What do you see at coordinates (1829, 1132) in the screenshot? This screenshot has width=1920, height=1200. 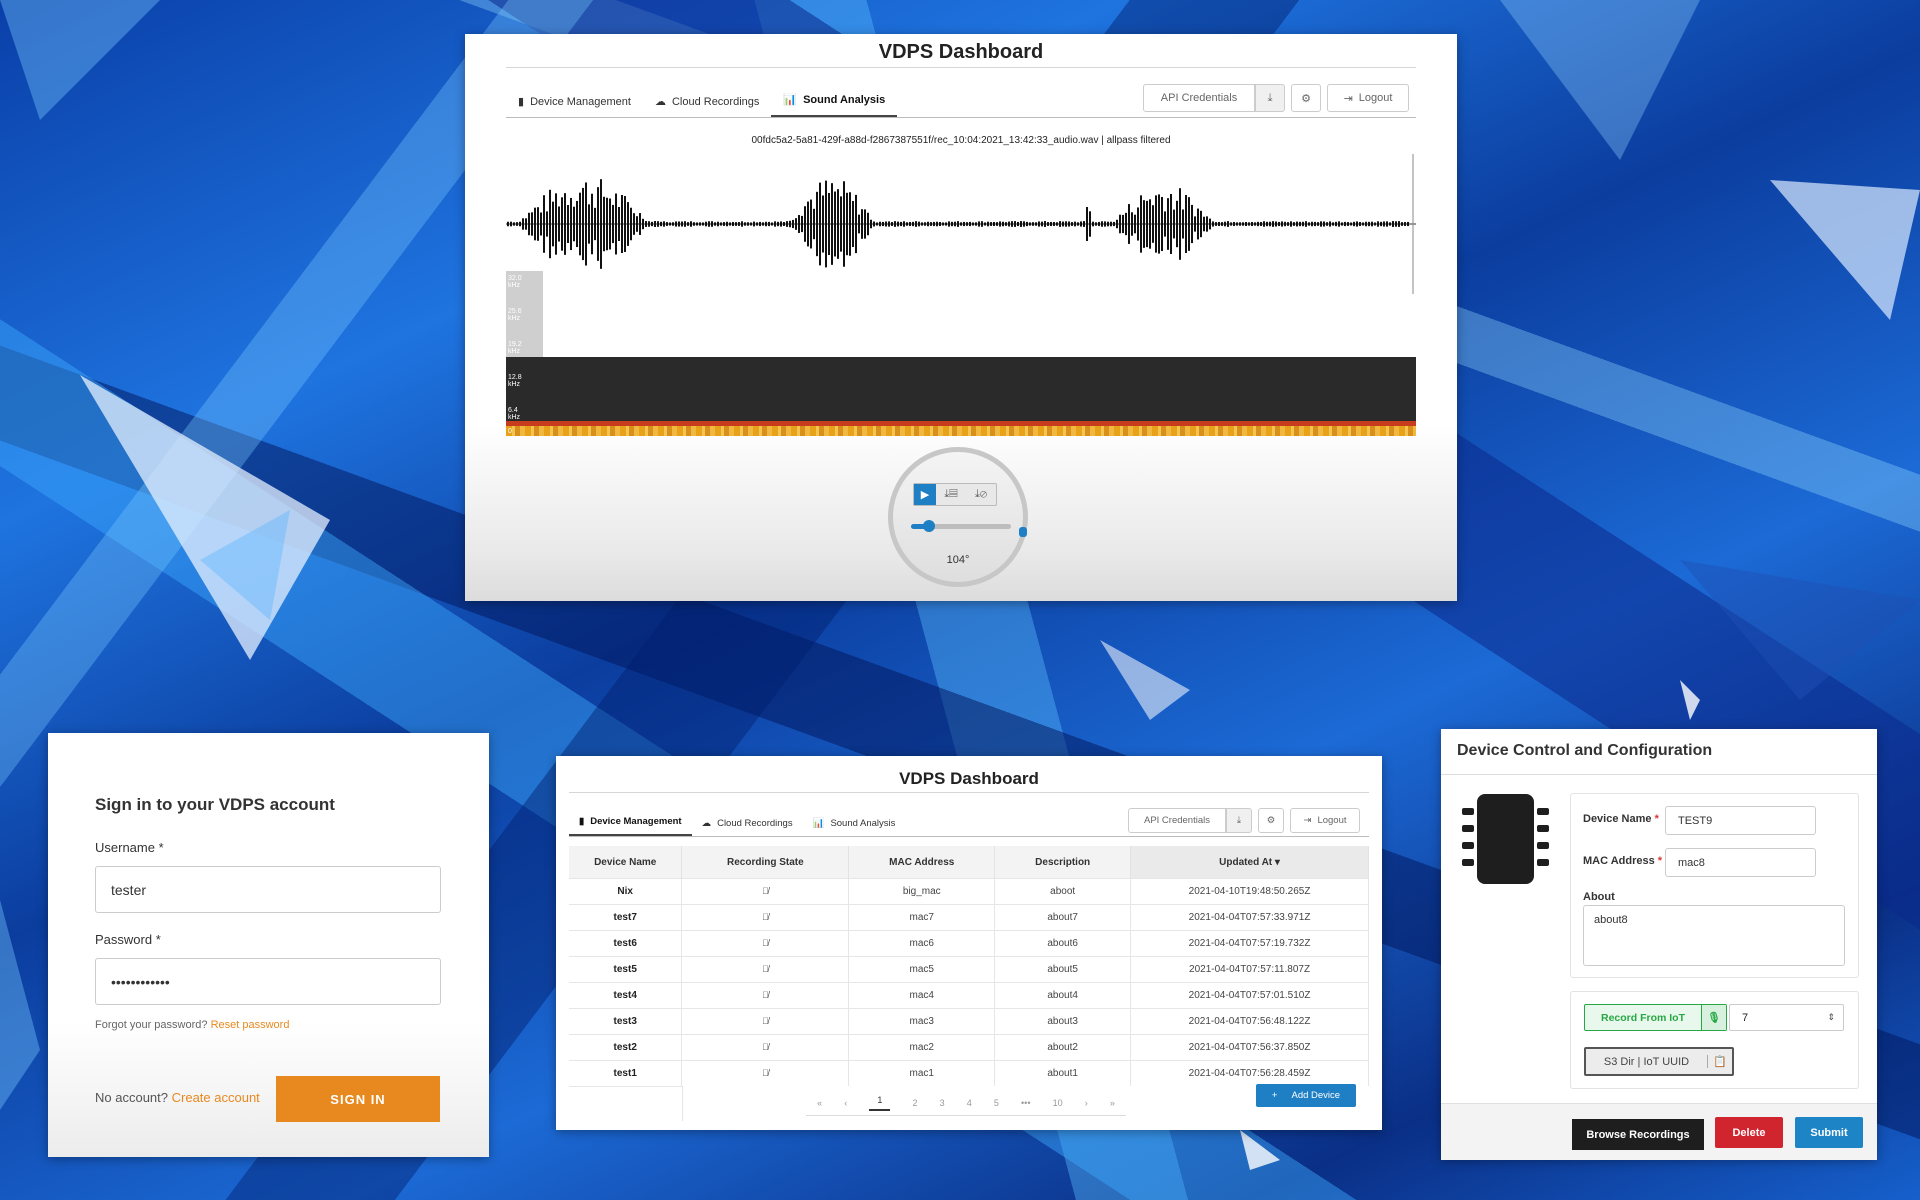 I see `submit-button: Submit` at bounding box center [1829, 1132].